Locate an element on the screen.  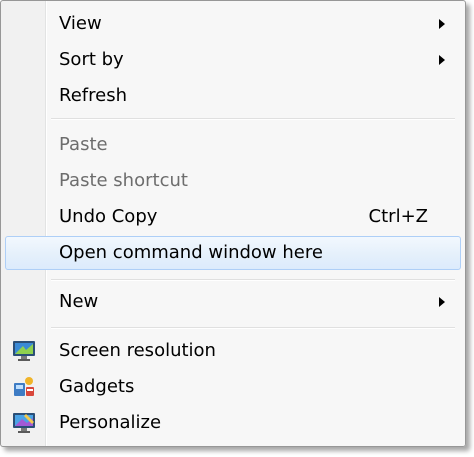
monitor-icon is located at coordinates (24, 351).